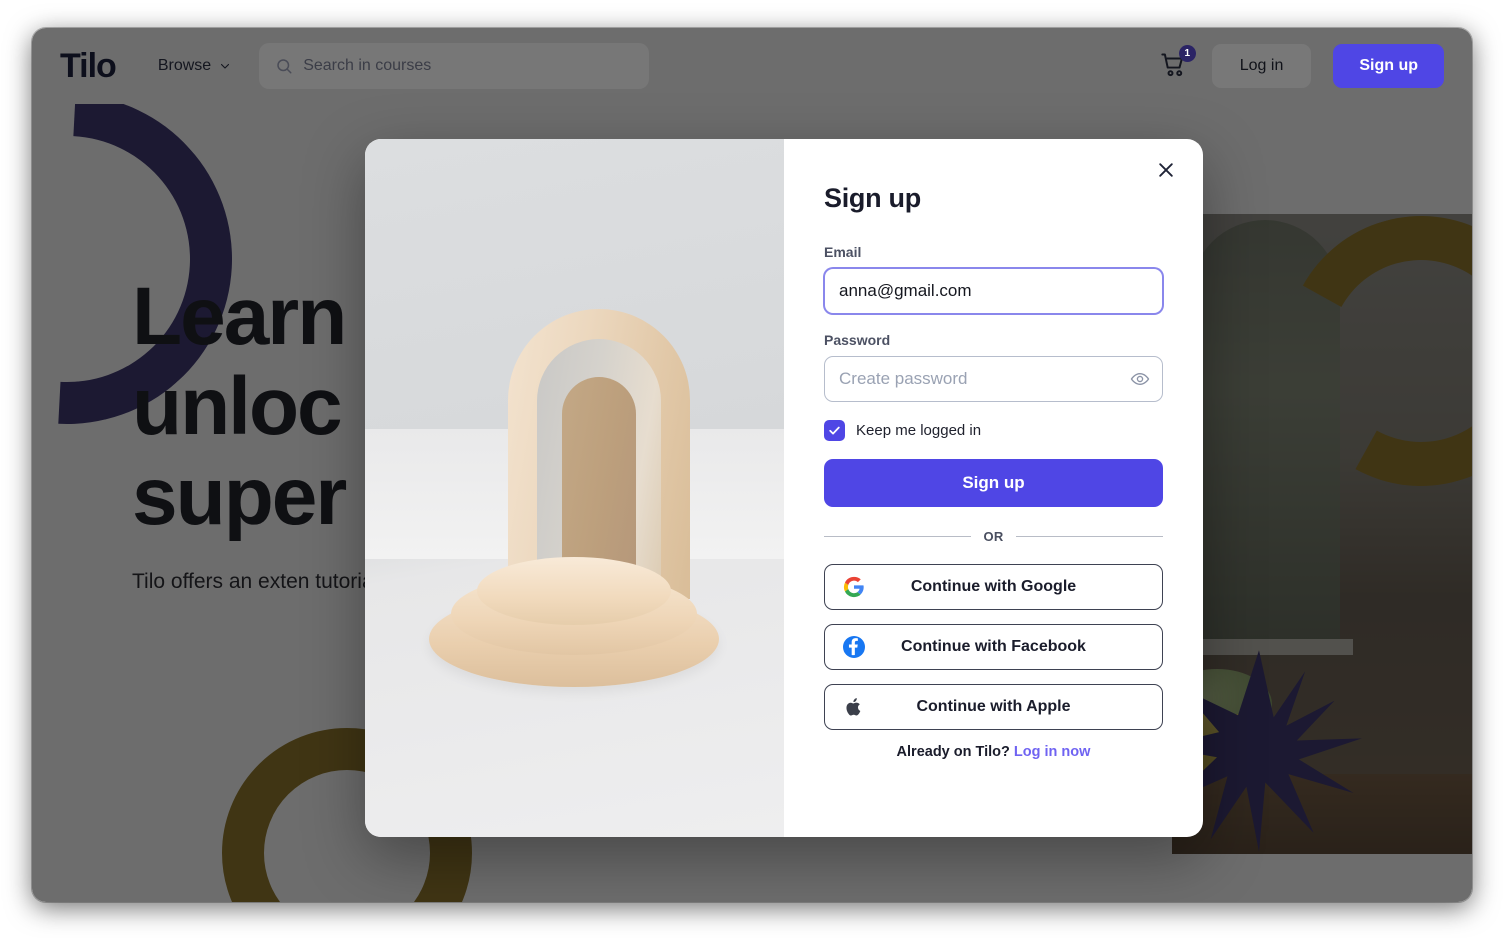 The width and height of the screenshot is (1504, 938). Describe the element at coordinates (918, 430) in the screenshot. I see `keep-logged-in-label: Keep me logged in` at that location.